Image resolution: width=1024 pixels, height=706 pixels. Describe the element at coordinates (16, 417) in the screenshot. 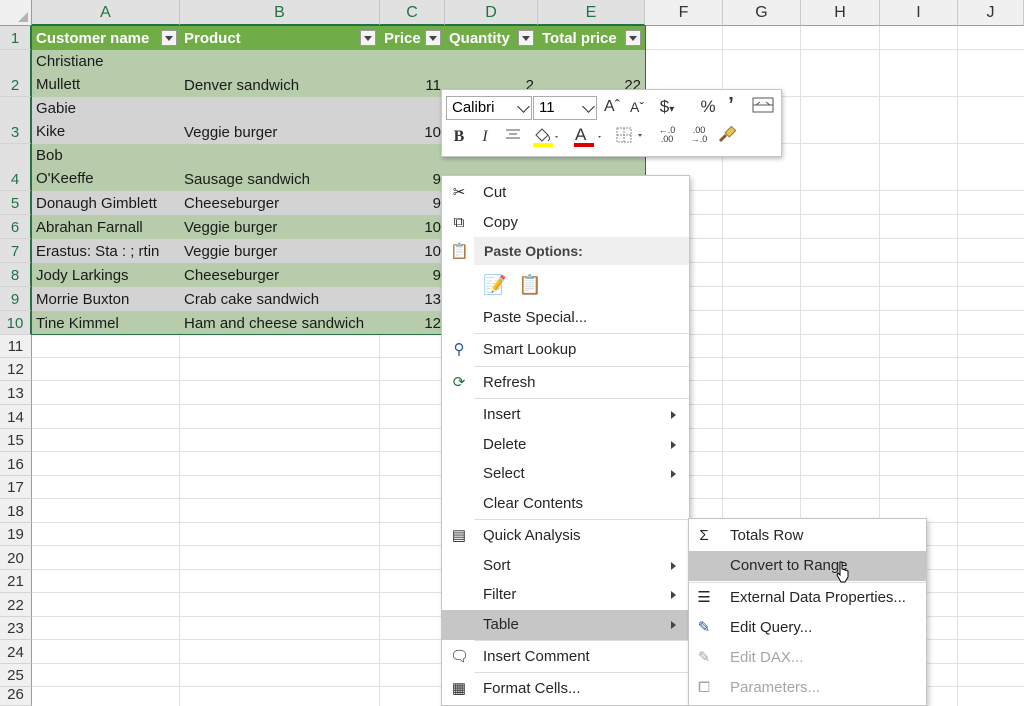

I see `row-header-14: 14` at that location.